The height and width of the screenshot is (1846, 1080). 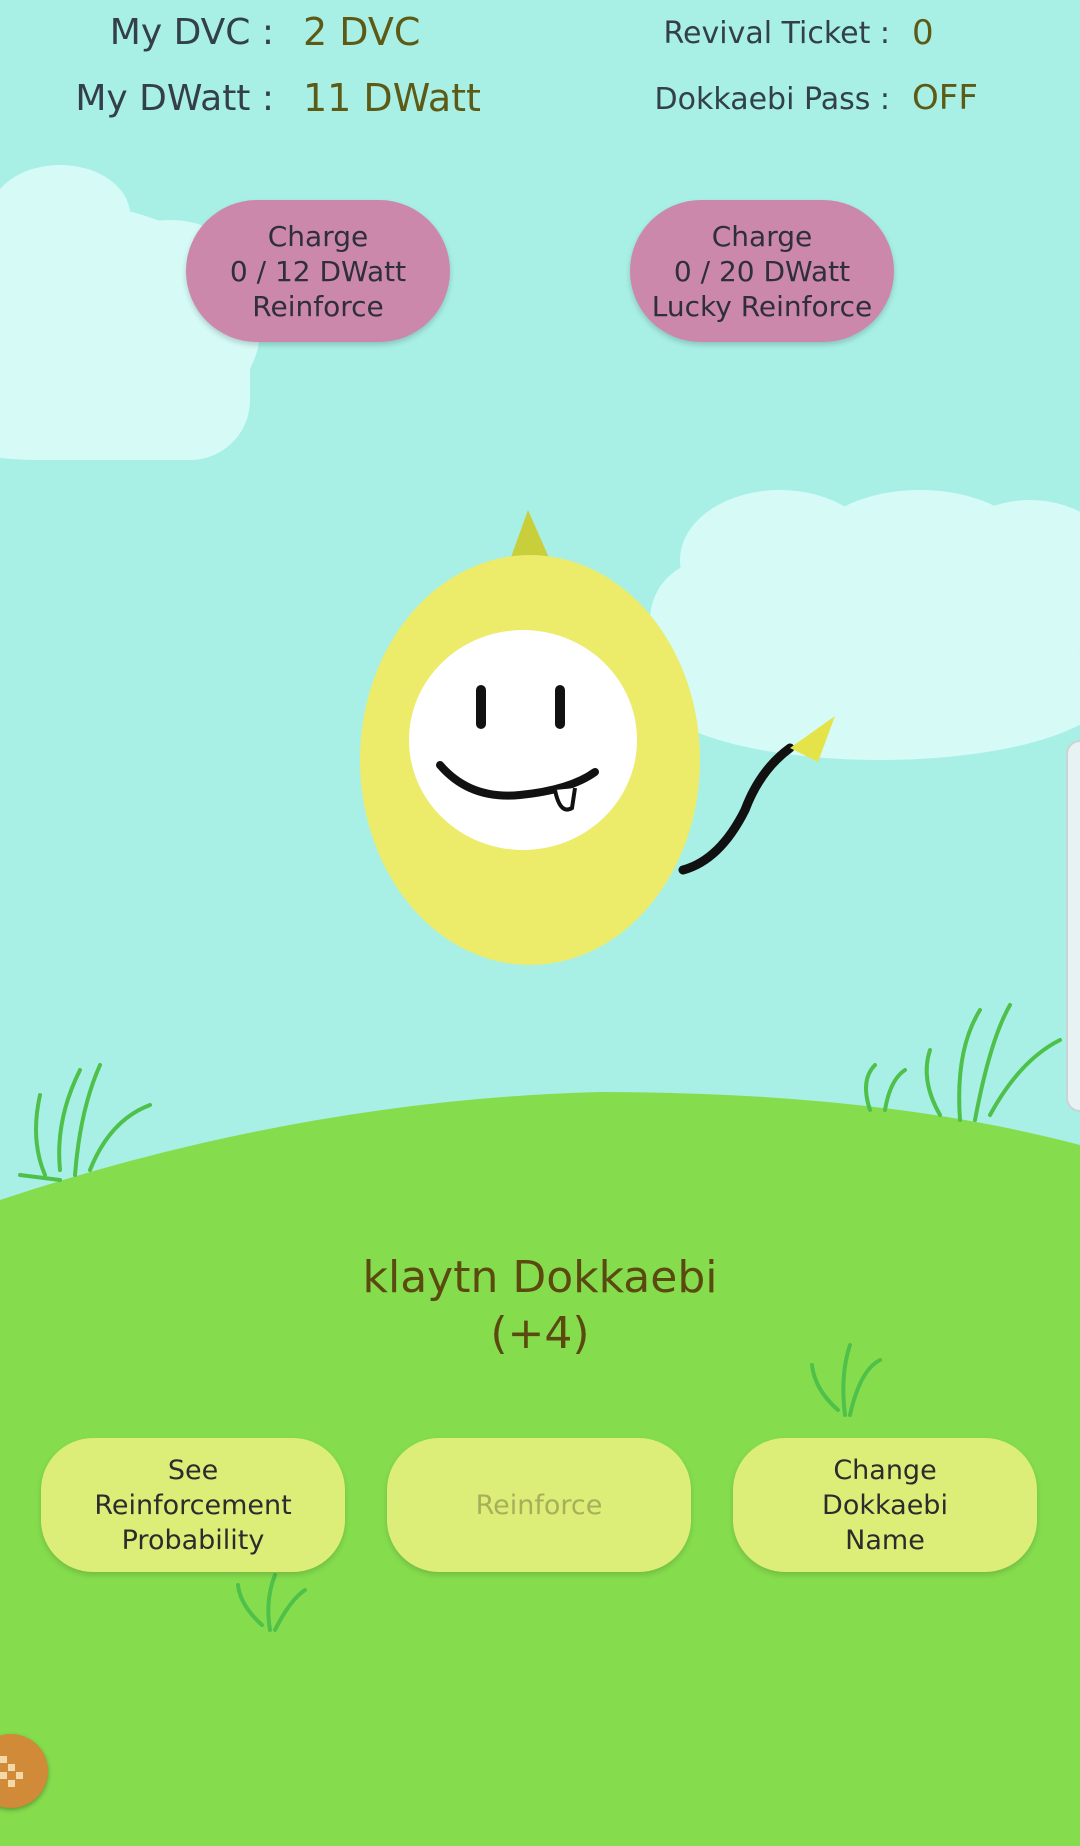 I want to click on charge-lucky-line1: Charge, so click(x=762, y=236).